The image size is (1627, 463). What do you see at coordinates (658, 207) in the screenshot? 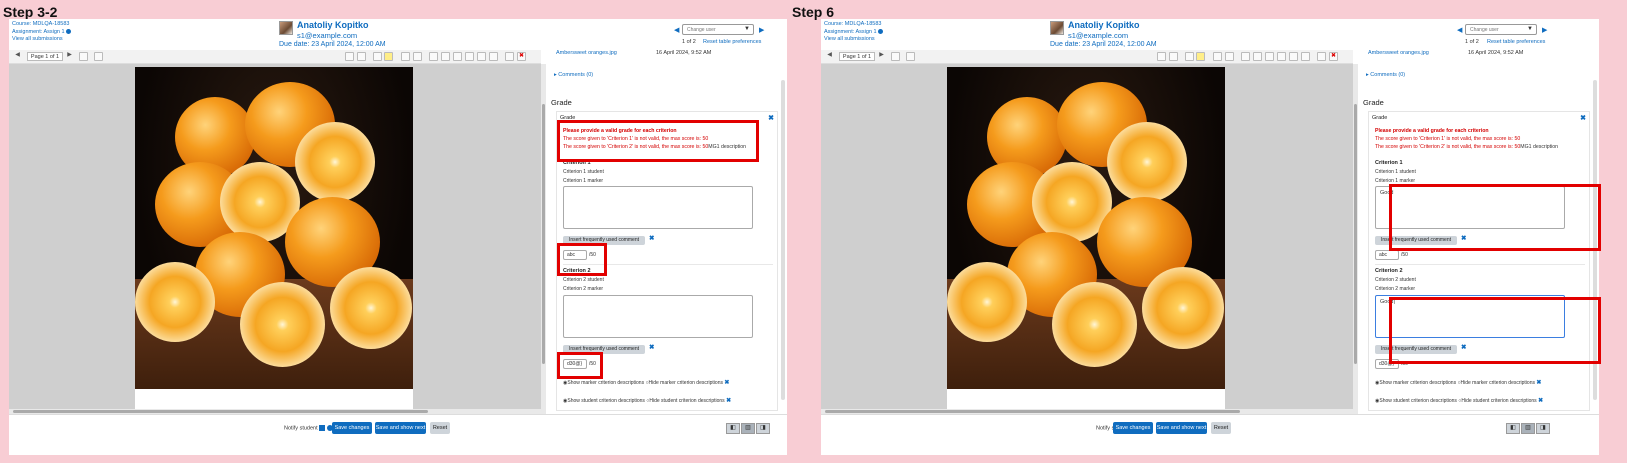
I see `criterion-1-marker-textarea` at bounding box center [658, 207].